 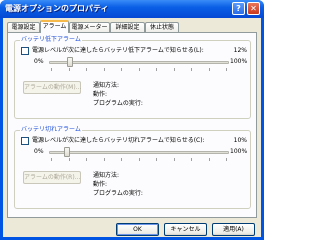 What do you see at coordinates (25, 51) in the screenshot?
I see `low-battery-alarm-checkbox` at bounding box center [25, 51].